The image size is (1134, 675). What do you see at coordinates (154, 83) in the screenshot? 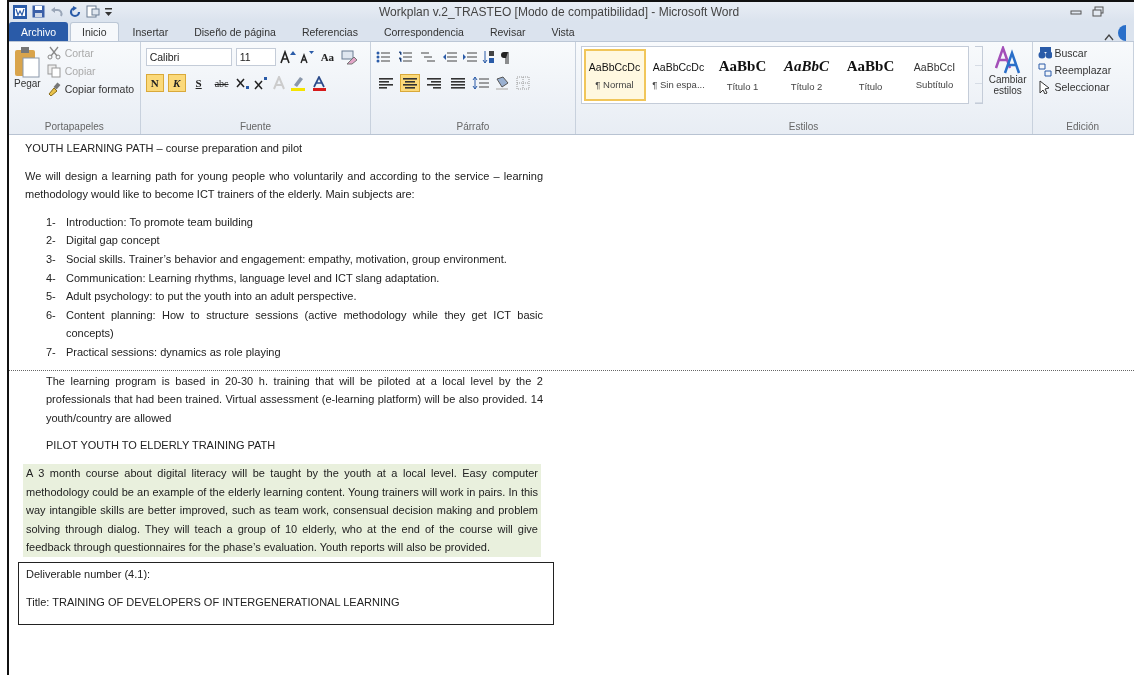
I see `format-button: N` at bounding box center [154, 83].